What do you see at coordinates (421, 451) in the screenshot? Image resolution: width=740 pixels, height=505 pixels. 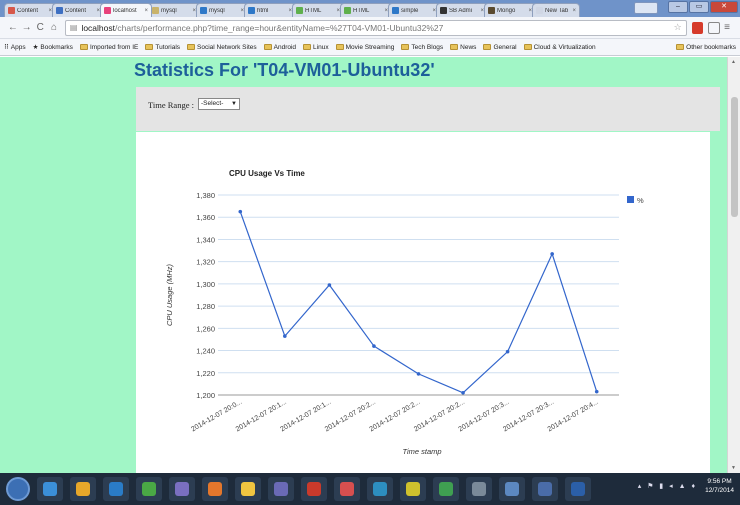 I see `x-axis-label: Time stamp` at bounding box center [421, 451].